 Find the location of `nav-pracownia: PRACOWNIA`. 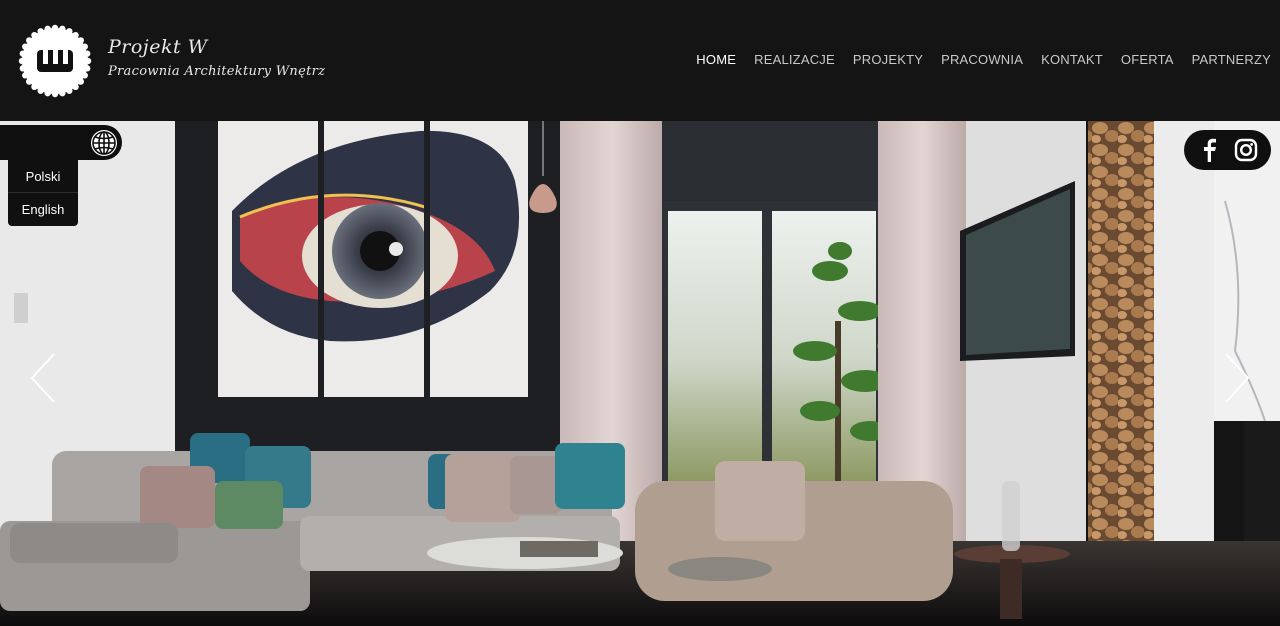

nav-pracownia: PRACOWNIA is located at coordinates (982, 59).